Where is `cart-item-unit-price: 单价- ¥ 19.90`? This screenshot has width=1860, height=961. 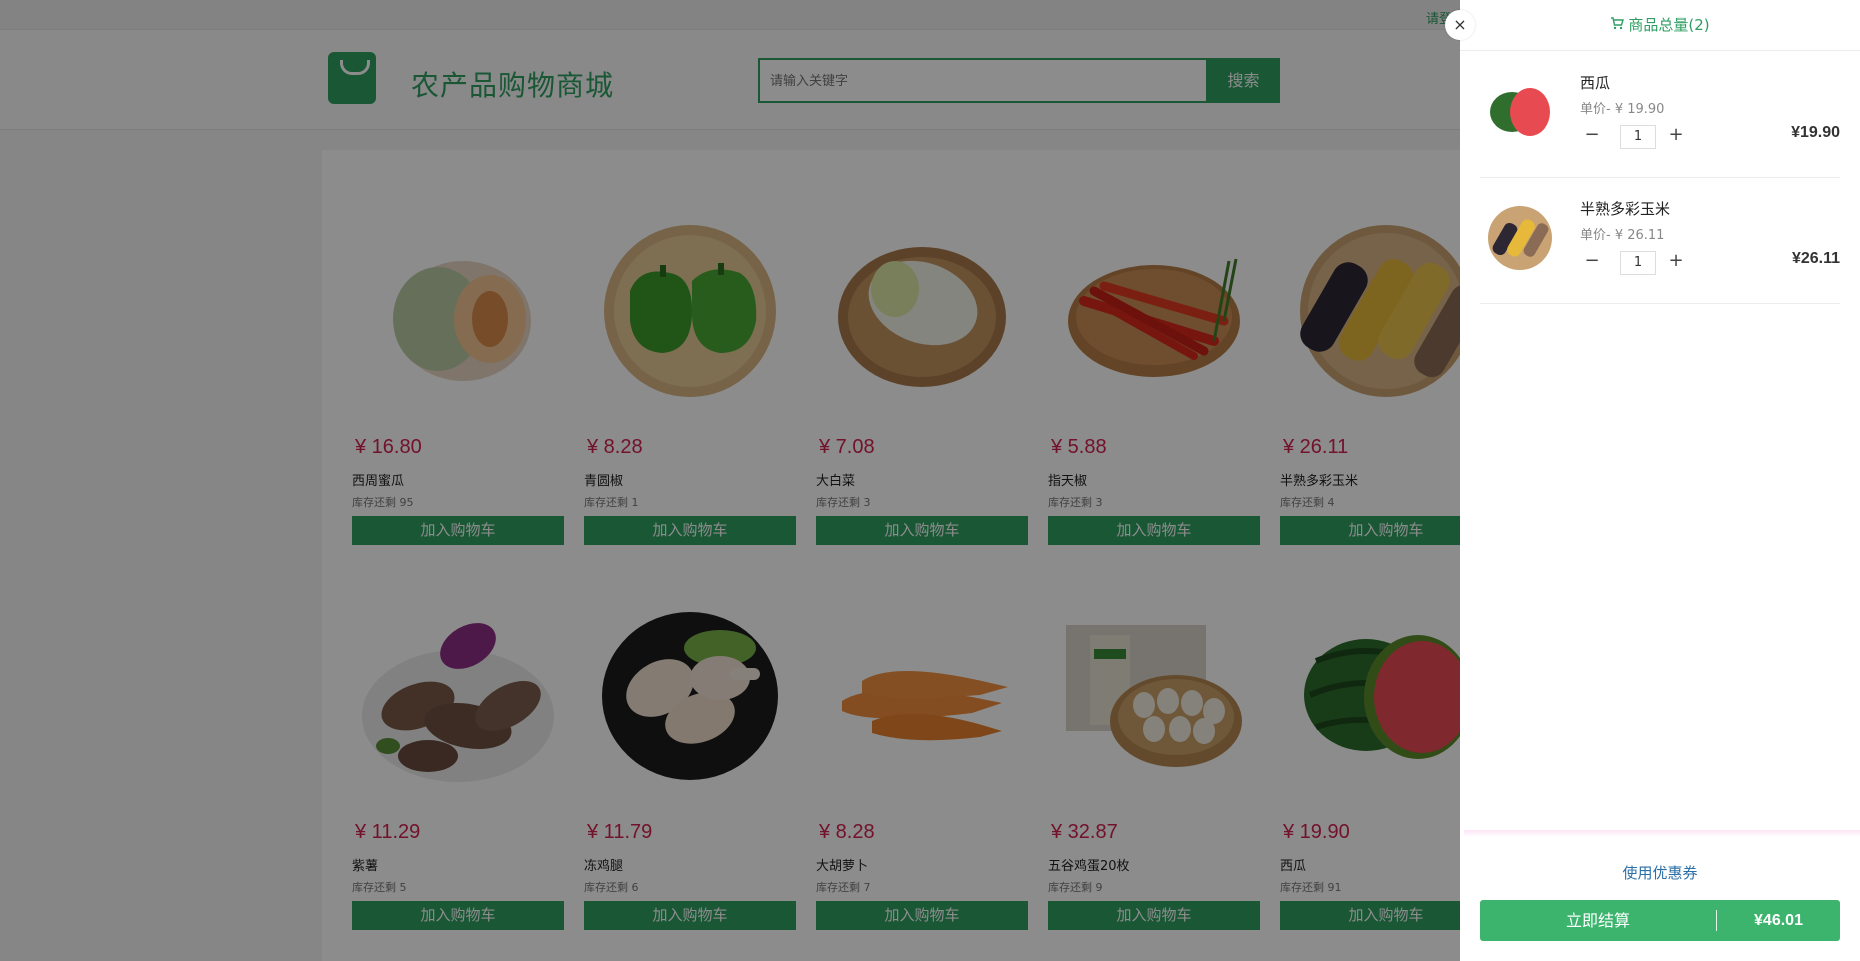
cart-item-unit-price: 单价- ¥ 19.90 is located at coordinates (1622, 109).